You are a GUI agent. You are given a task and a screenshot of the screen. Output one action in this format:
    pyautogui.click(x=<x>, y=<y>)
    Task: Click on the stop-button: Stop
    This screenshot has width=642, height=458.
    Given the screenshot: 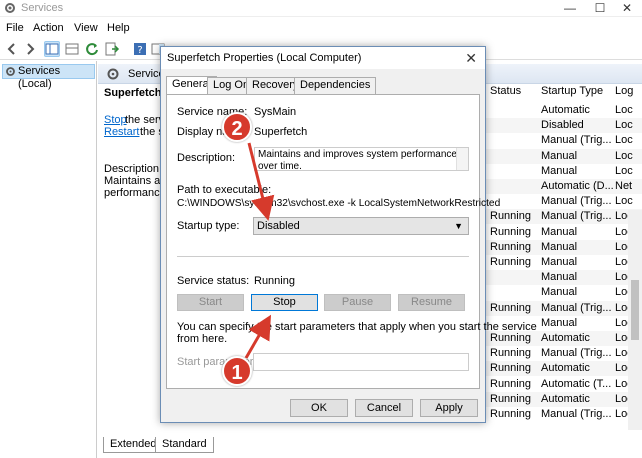 What is the action you would take?
    pyautogui.click(x=284, y=302)
    